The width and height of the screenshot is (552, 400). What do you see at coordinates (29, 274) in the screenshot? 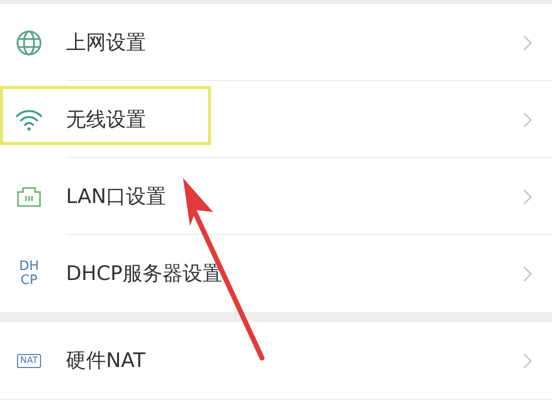
I see `dhcp-icon: DH CP` at bounding box center [29, 274].